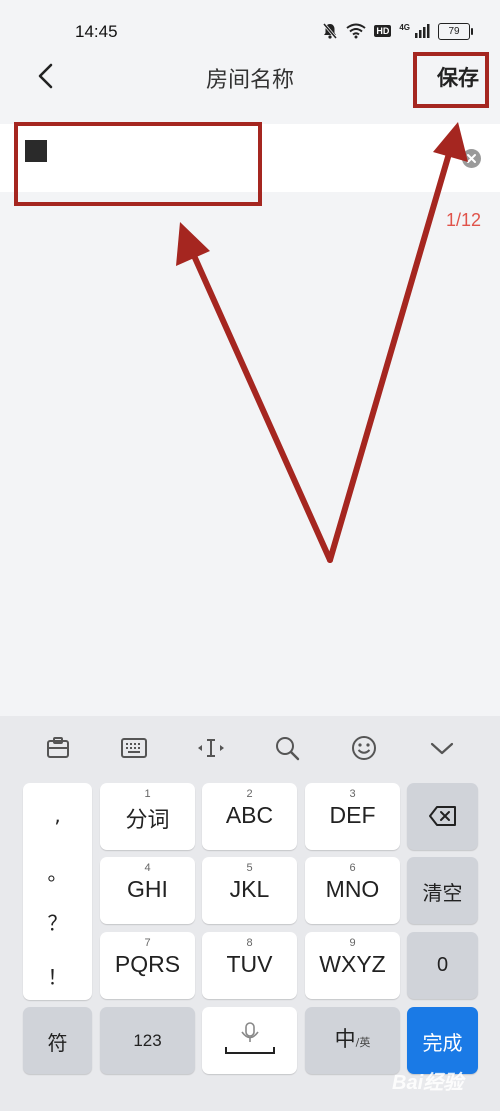 The height and width of the screenshot is (1111, 500). I want to click on key-5: 5 JKL, so click(249, 890).